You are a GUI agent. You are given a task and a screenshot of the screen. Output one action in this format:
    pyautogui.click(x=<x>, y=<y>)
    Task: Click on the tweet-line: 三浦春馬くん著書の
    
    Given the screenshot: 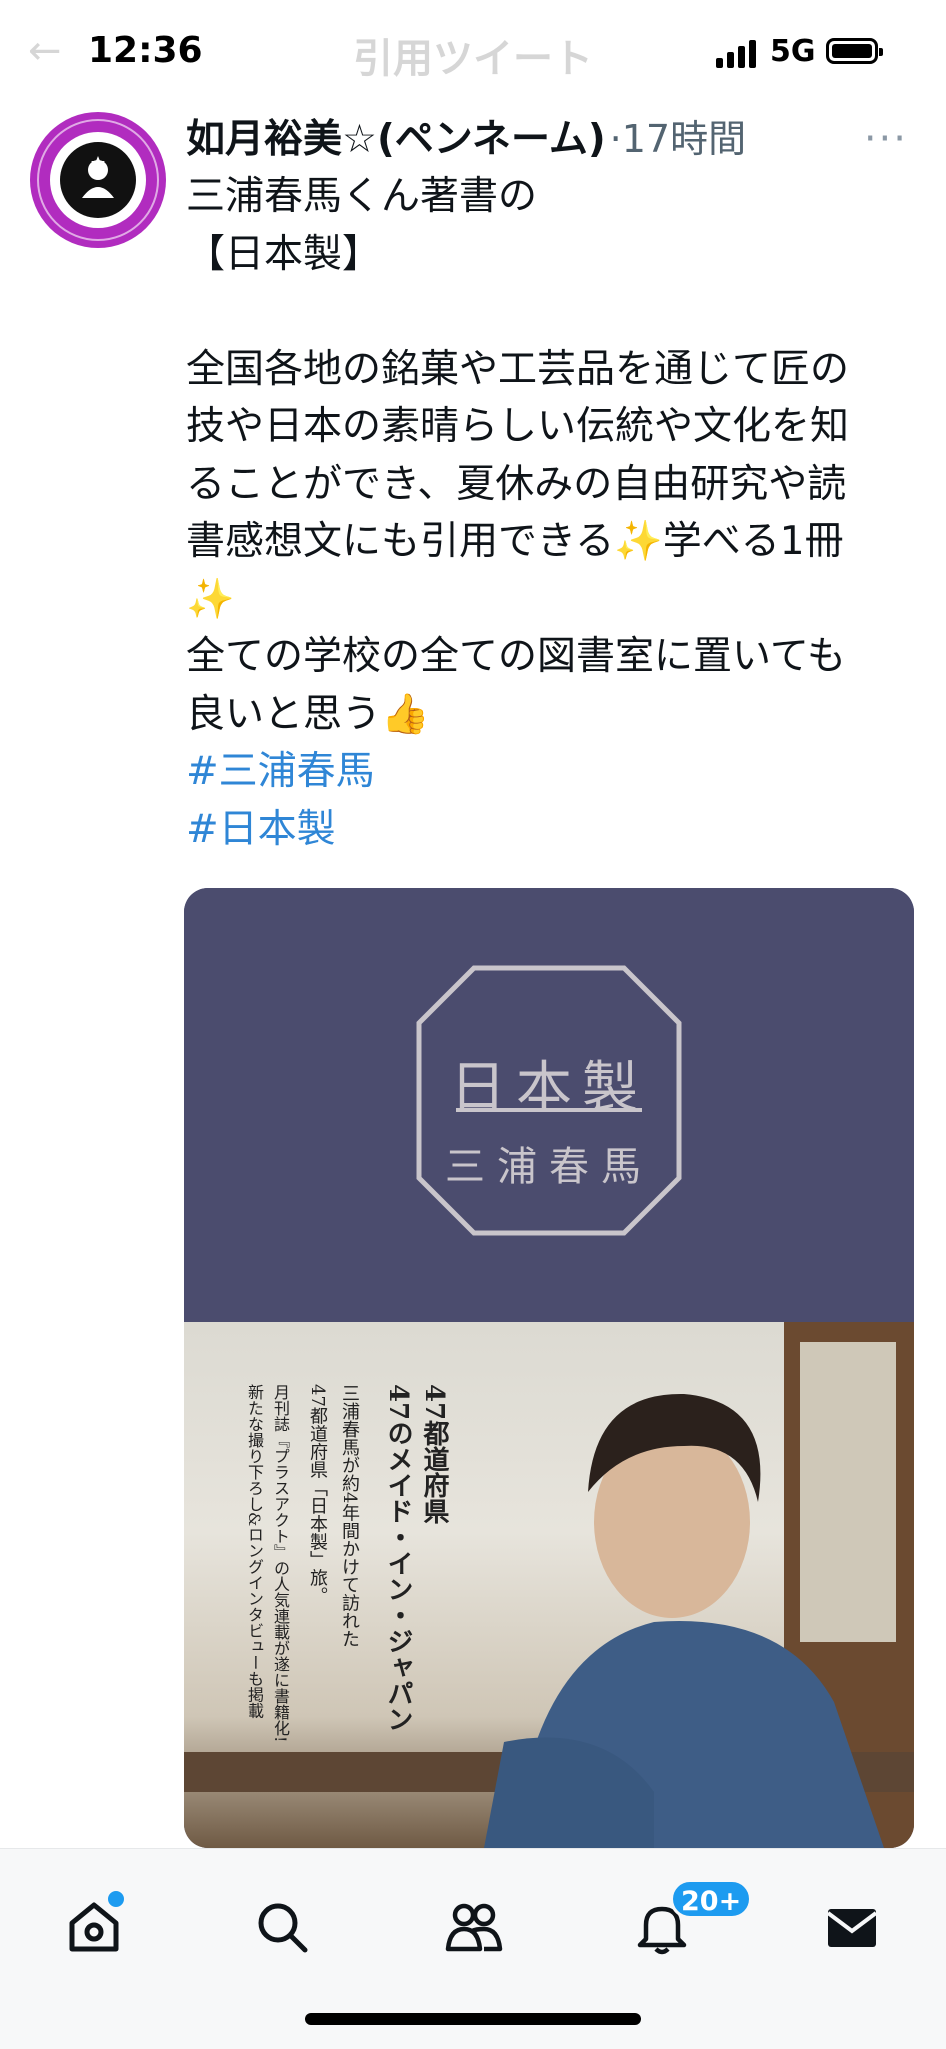 What is the action you would take?
    pyautogui.click(x=362, y=196)
    